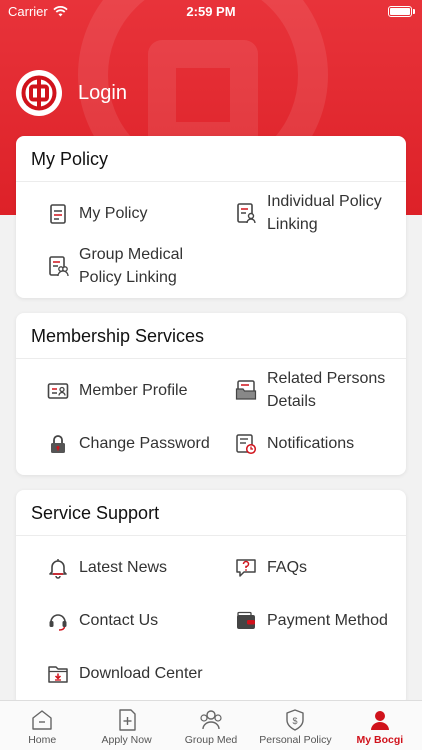 The width and height of the screenshot is (422, 750). Describe the element at coordinates (379, 720) in the screenshot. I see `user-icon` at that location.